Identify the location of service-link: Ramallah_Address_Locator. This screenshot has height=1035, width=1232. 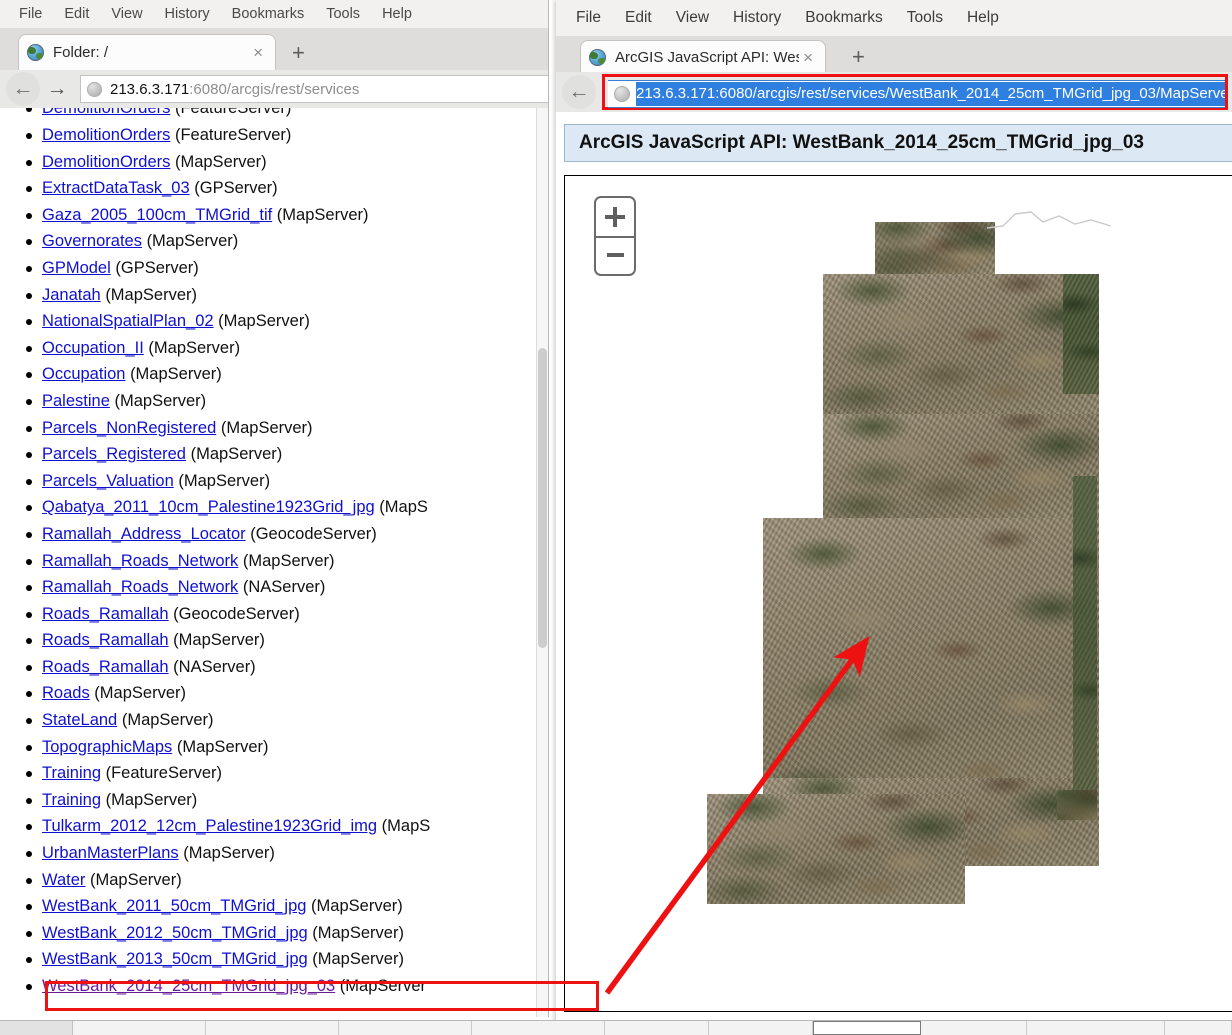
(144, 534).